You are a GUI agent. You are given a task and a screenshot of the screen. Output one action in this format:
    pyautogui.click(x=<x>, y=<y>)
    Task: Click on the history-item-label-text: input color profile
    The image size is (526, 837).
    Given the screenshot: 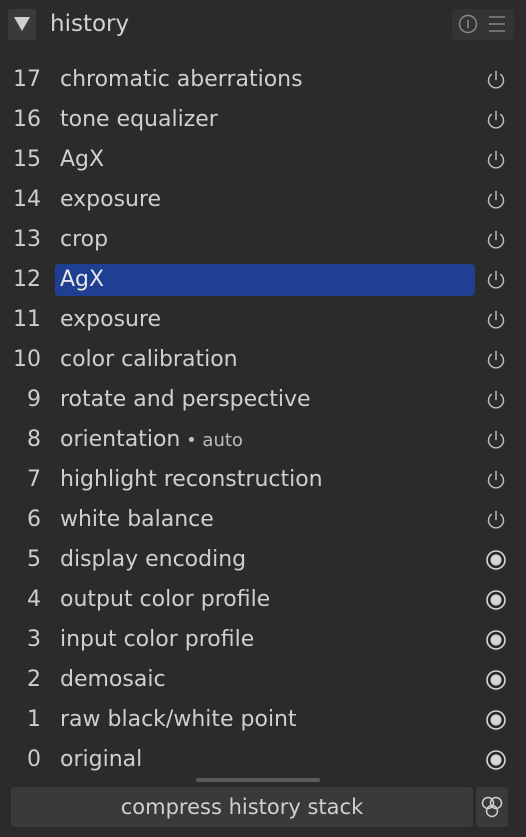 What is the action you would take?
    pyautogui.click(x=157, y=639)
    